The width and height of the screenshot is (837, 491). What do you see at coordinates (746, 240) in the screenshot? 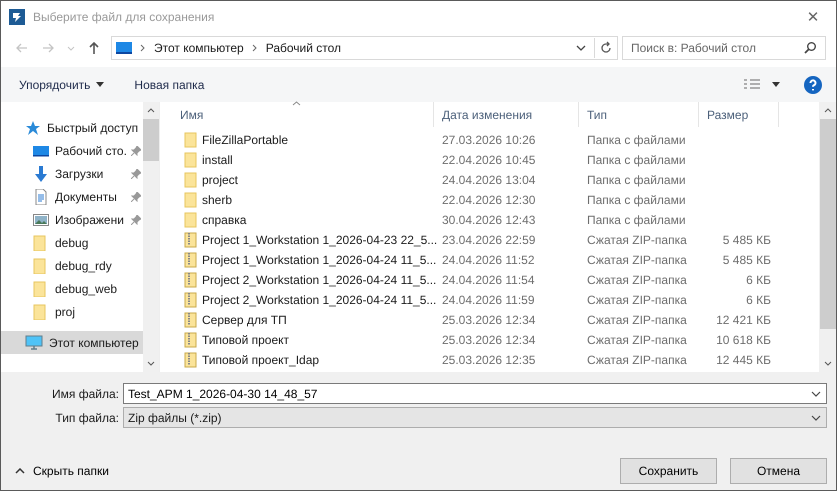
I see `file-size: 5 485 КБ` at bounding box center [746, 240].